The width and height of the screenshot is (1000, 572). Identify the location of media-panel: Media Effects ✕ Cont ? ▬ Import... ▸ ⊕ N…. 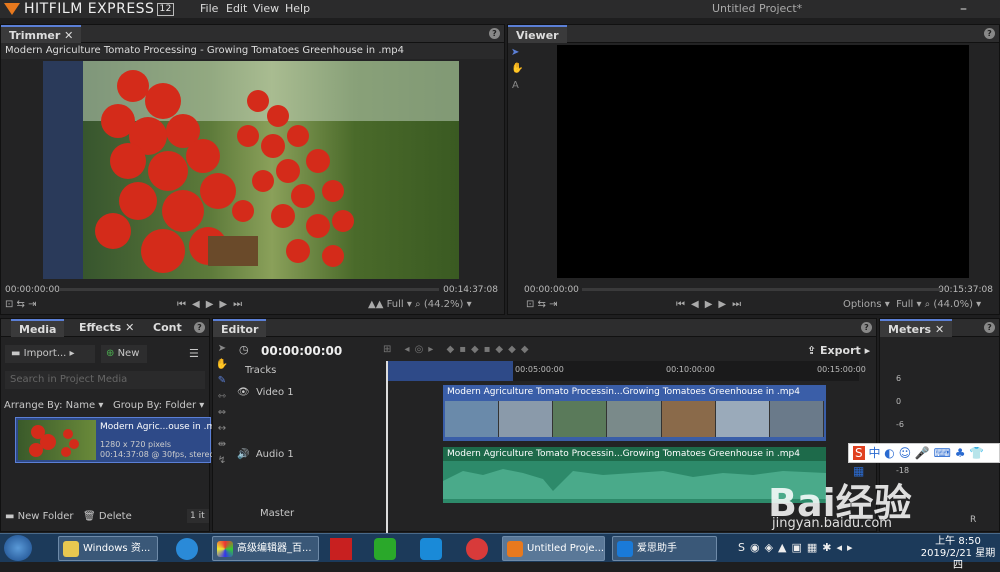
(107, 425).